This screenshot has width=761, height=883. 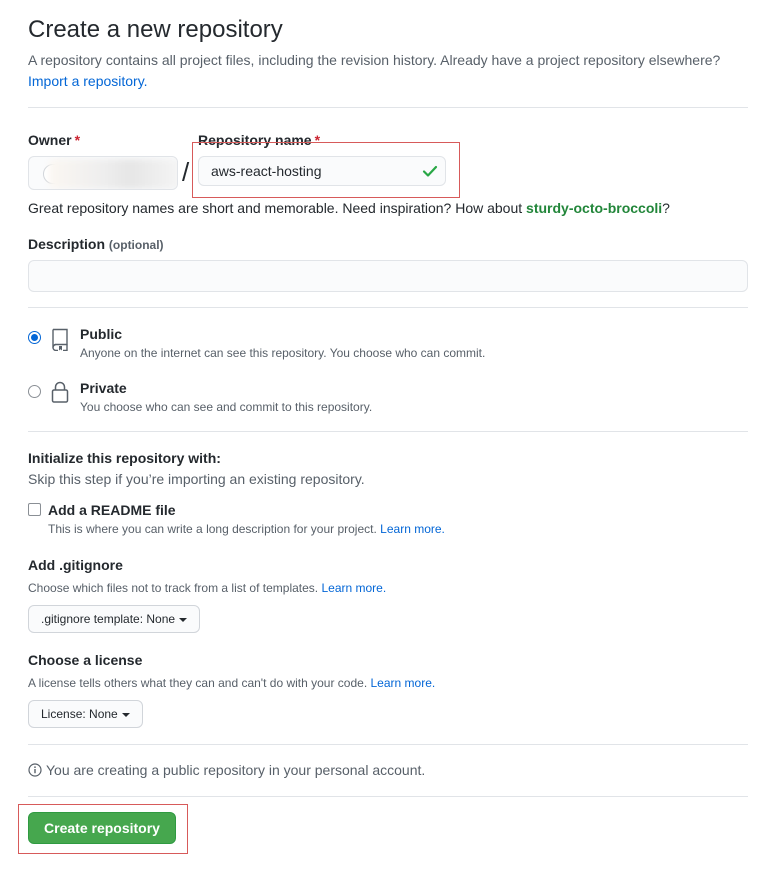 I want to click on optional-tag: (optional), so click(x=136, y=245).